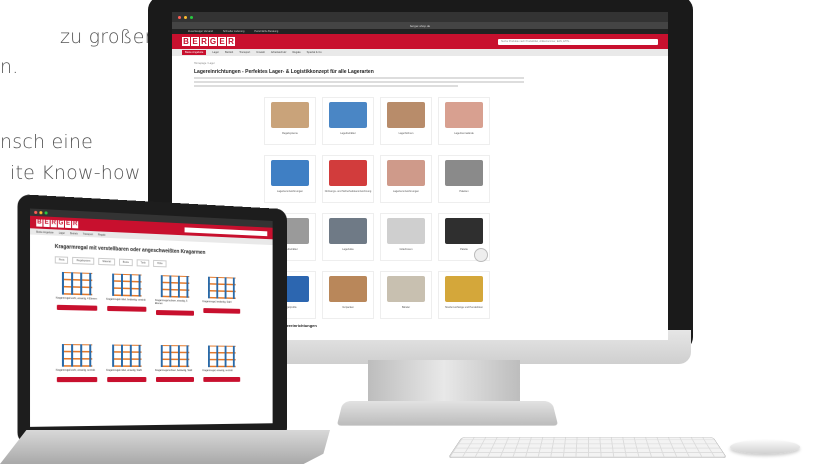  I want to click on product-title: Kragarmregal leicht, einseitig, verzinkt, so click(77, 371).